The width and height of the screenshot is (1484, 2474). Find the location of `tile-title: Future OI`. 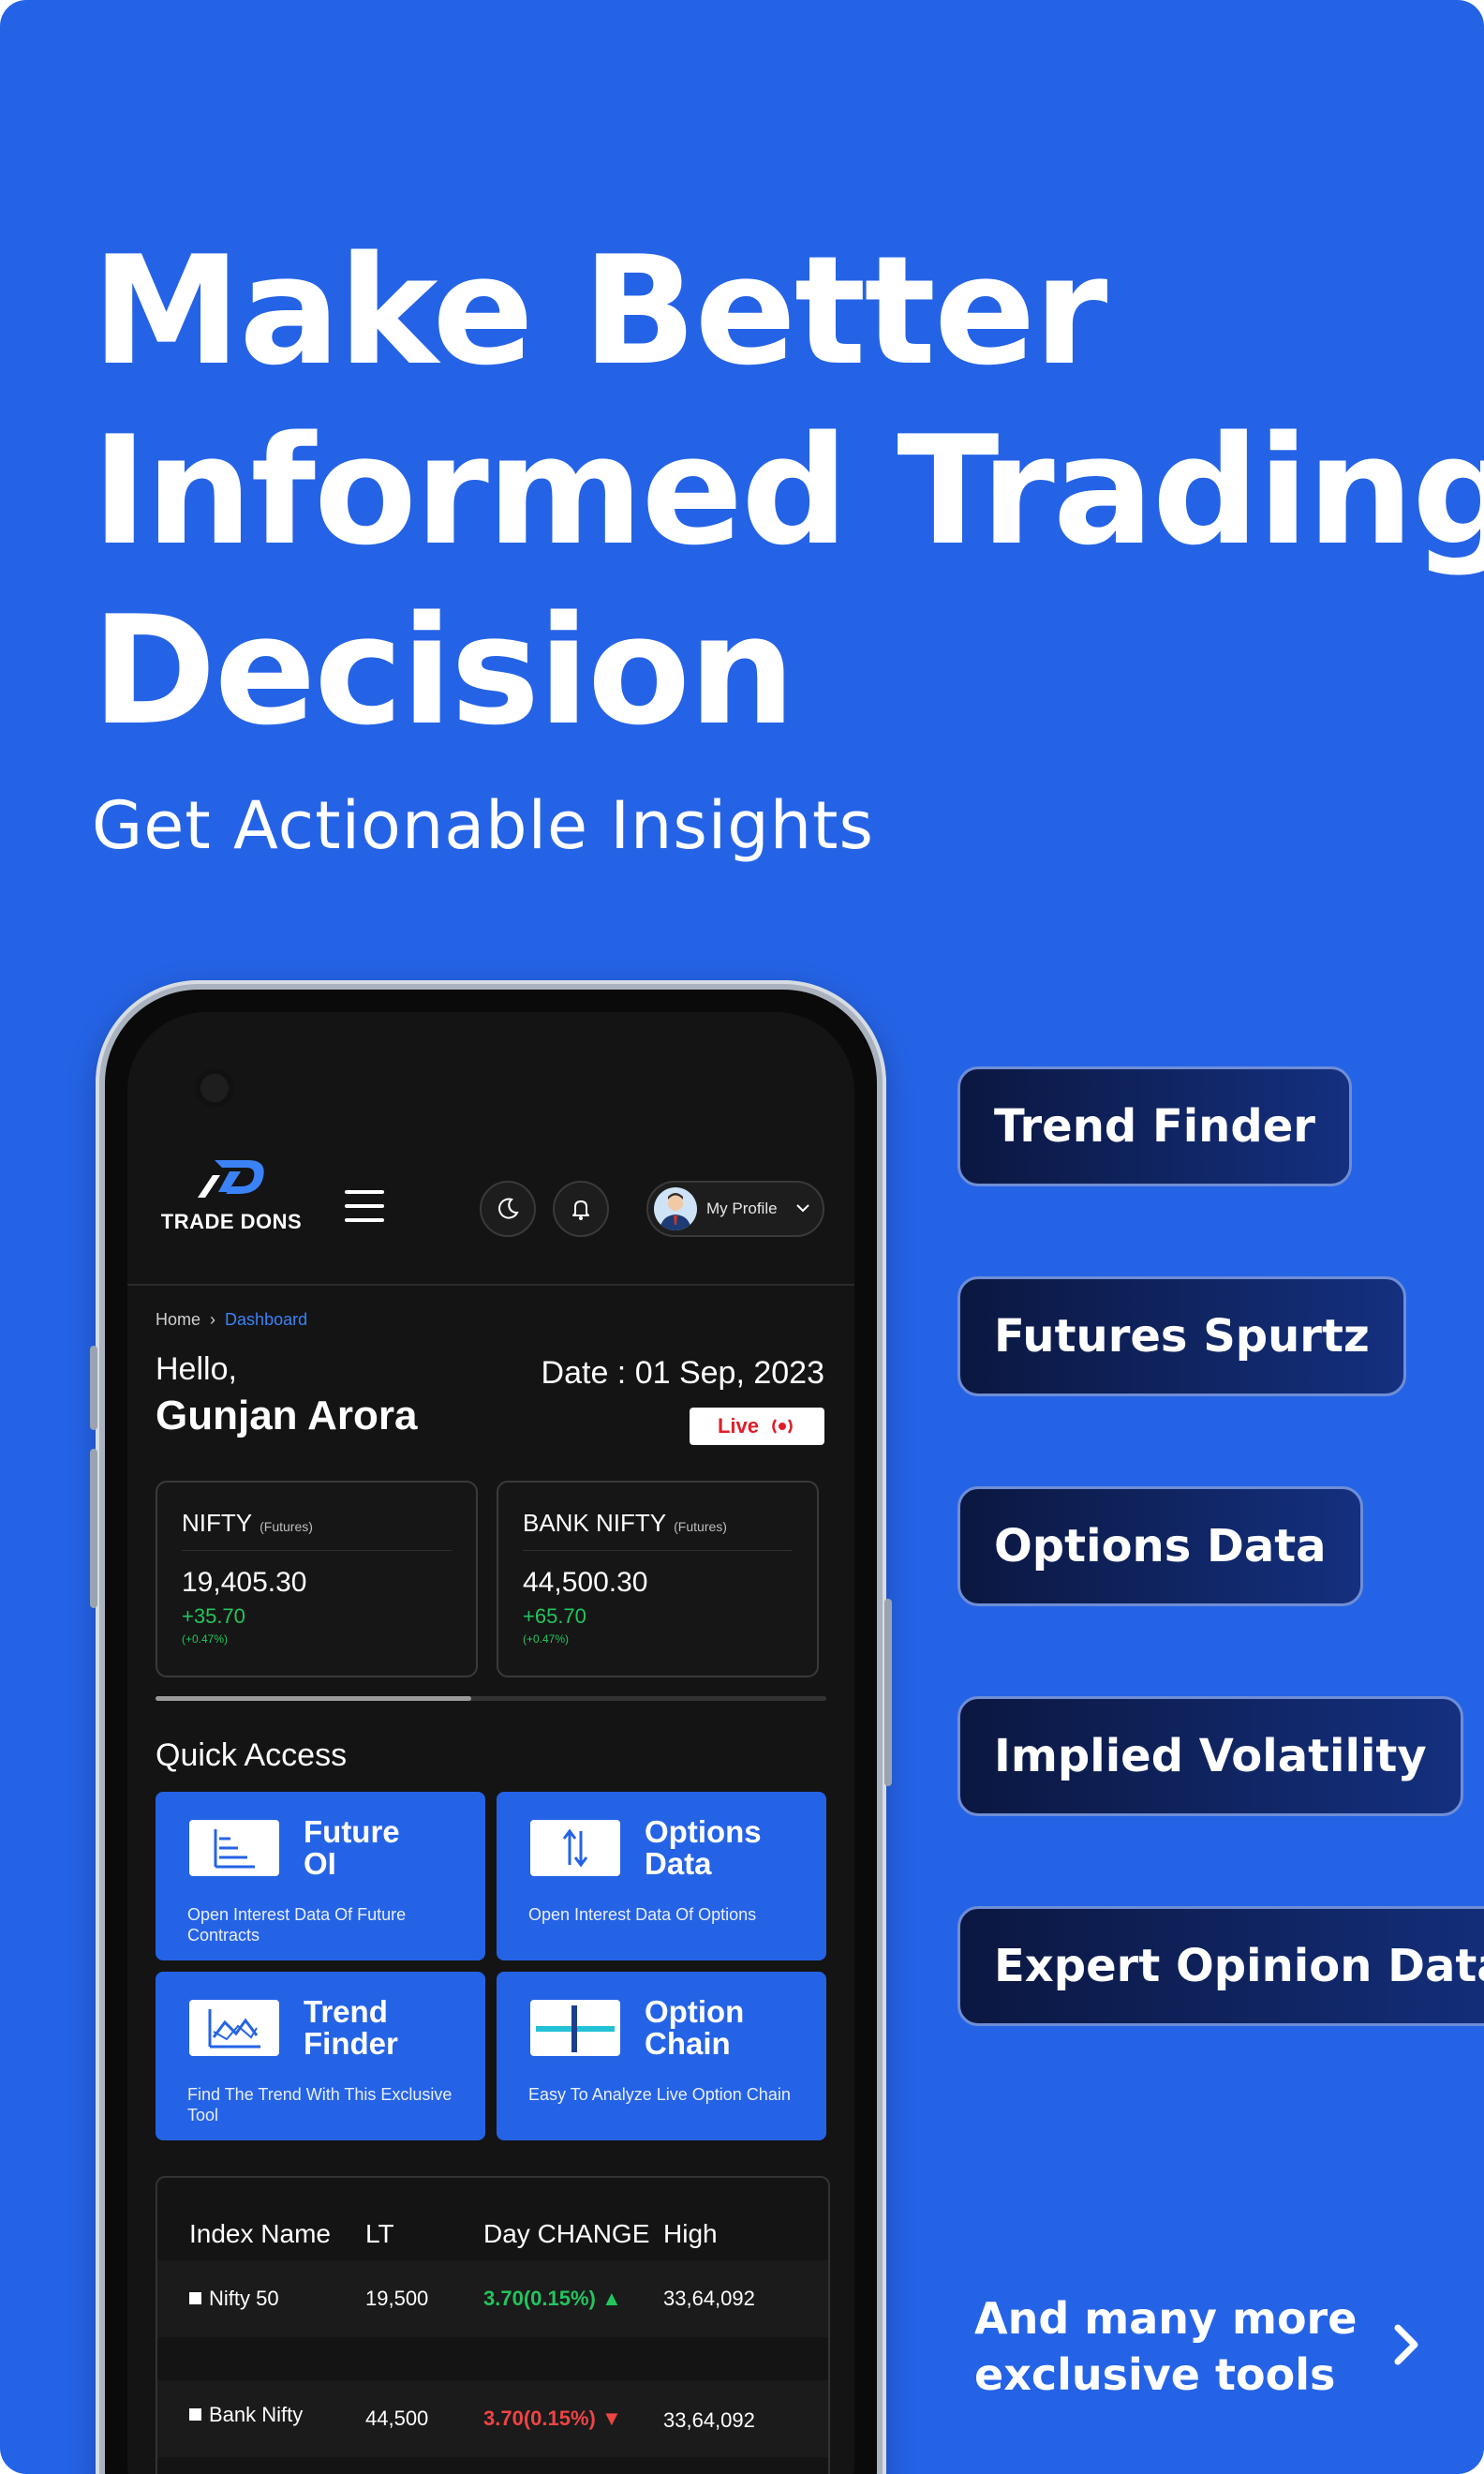

tile-title: Future OI is located at coordinates (352, 1848).